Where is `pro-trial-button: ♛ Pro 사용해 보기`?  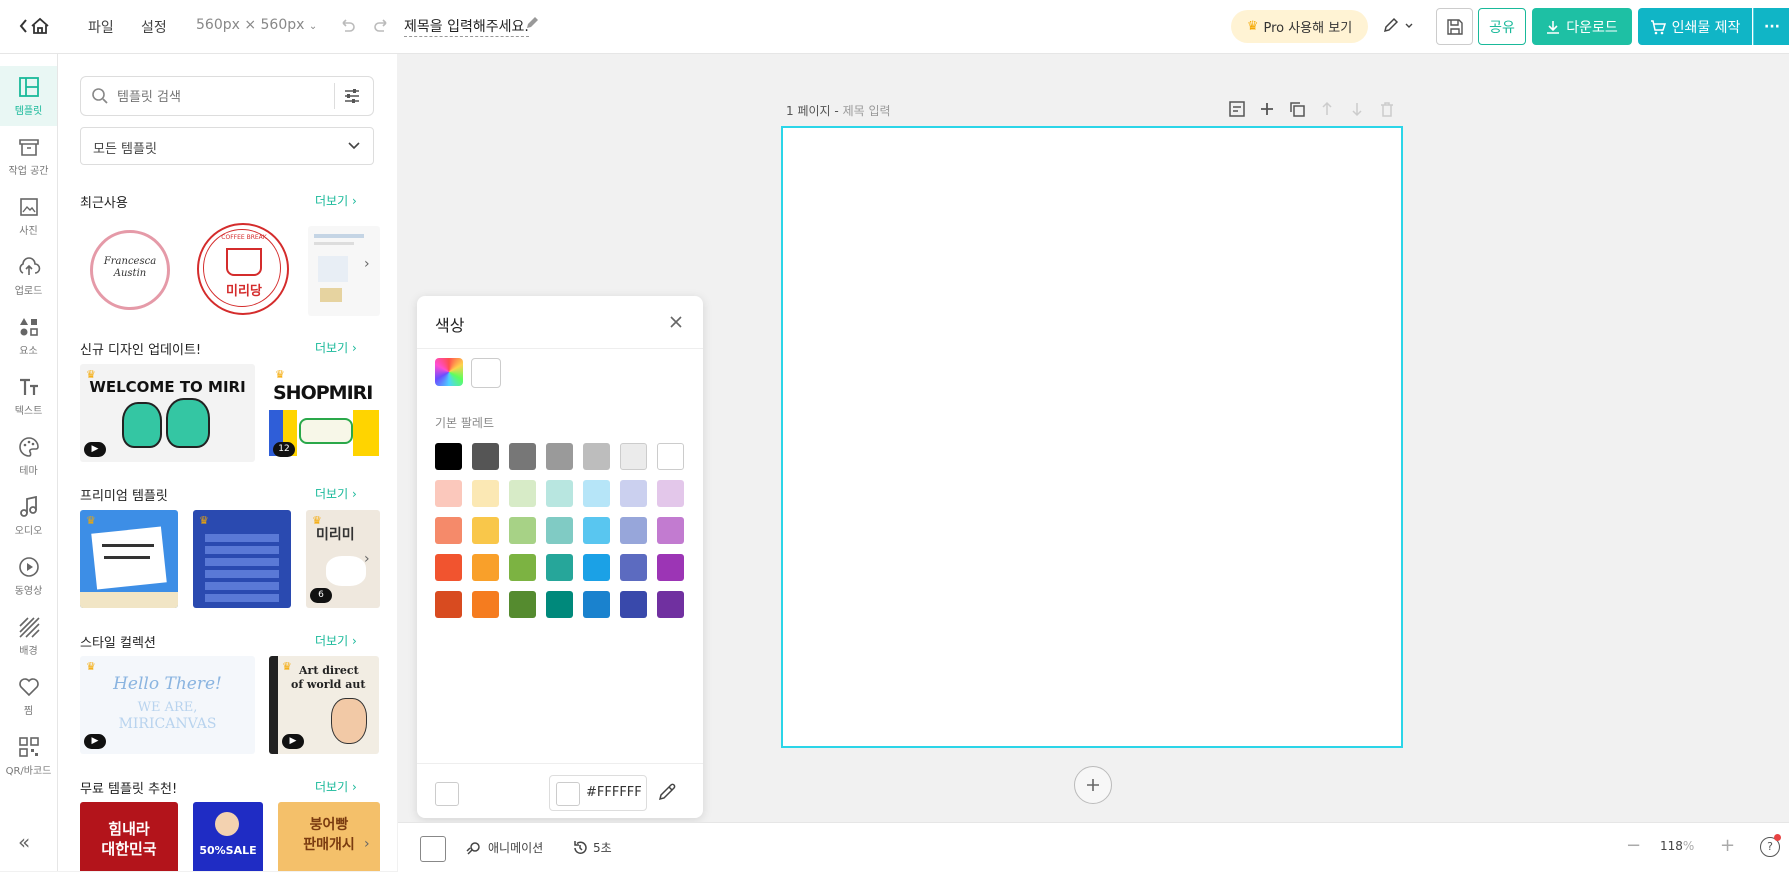 pro-trial-button: ♛ Pro 사용해 보기 is located at coordinates (1299, 26).